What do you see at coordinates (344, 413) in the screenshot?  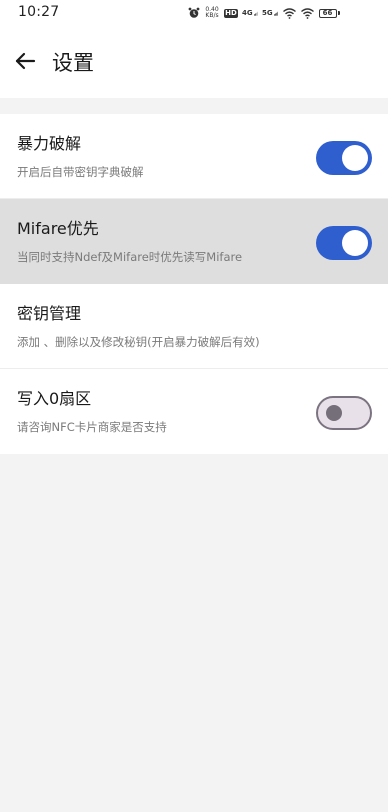 I see `write-sector-zero-toggle` at bounding box center [344, 413].